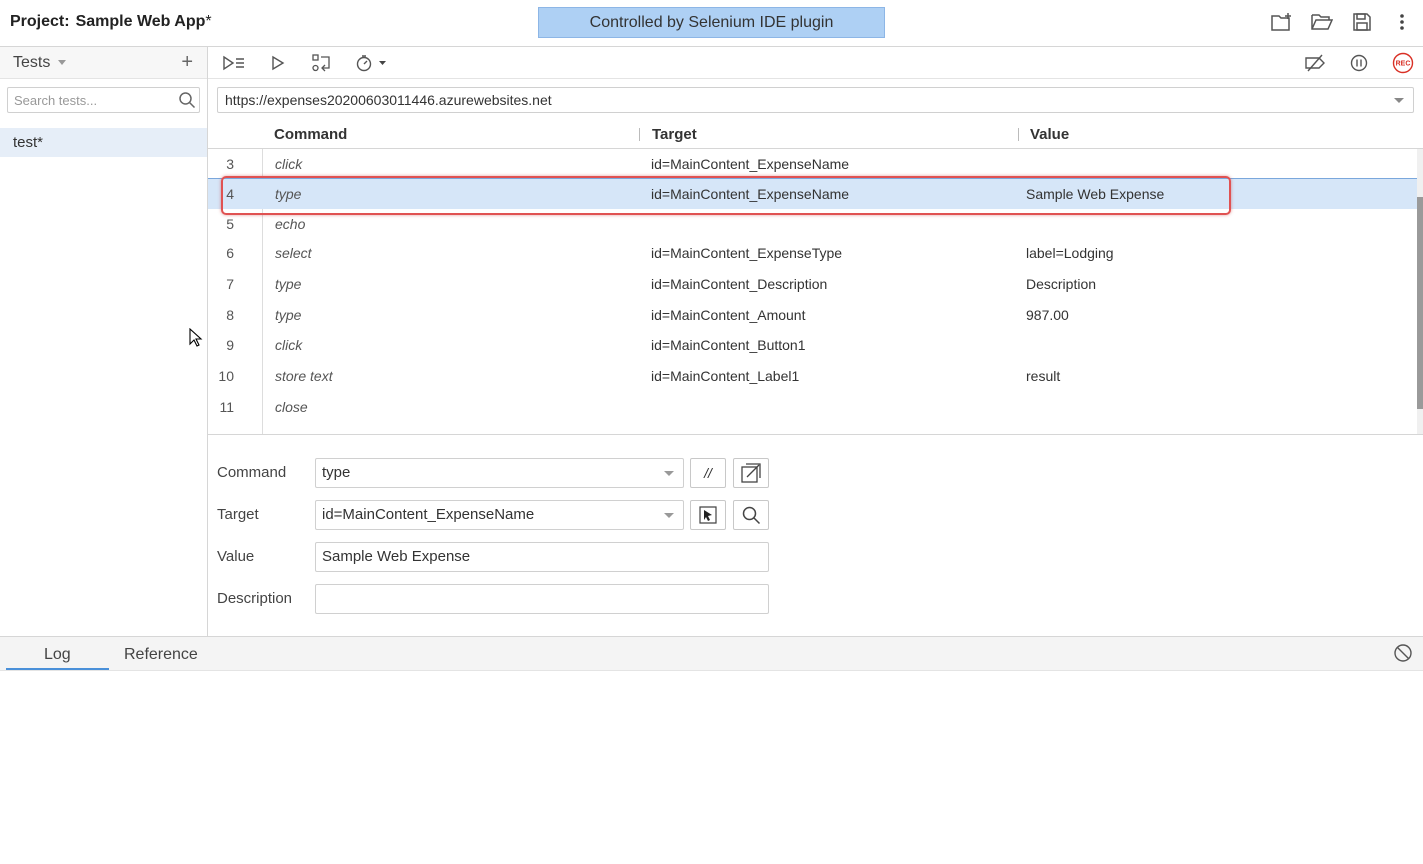 This screenshot has height=864, width=1423. Describe the element at coordinates (32, 62) in the screenshot. I see `sidebar-title: Tests` at that location.